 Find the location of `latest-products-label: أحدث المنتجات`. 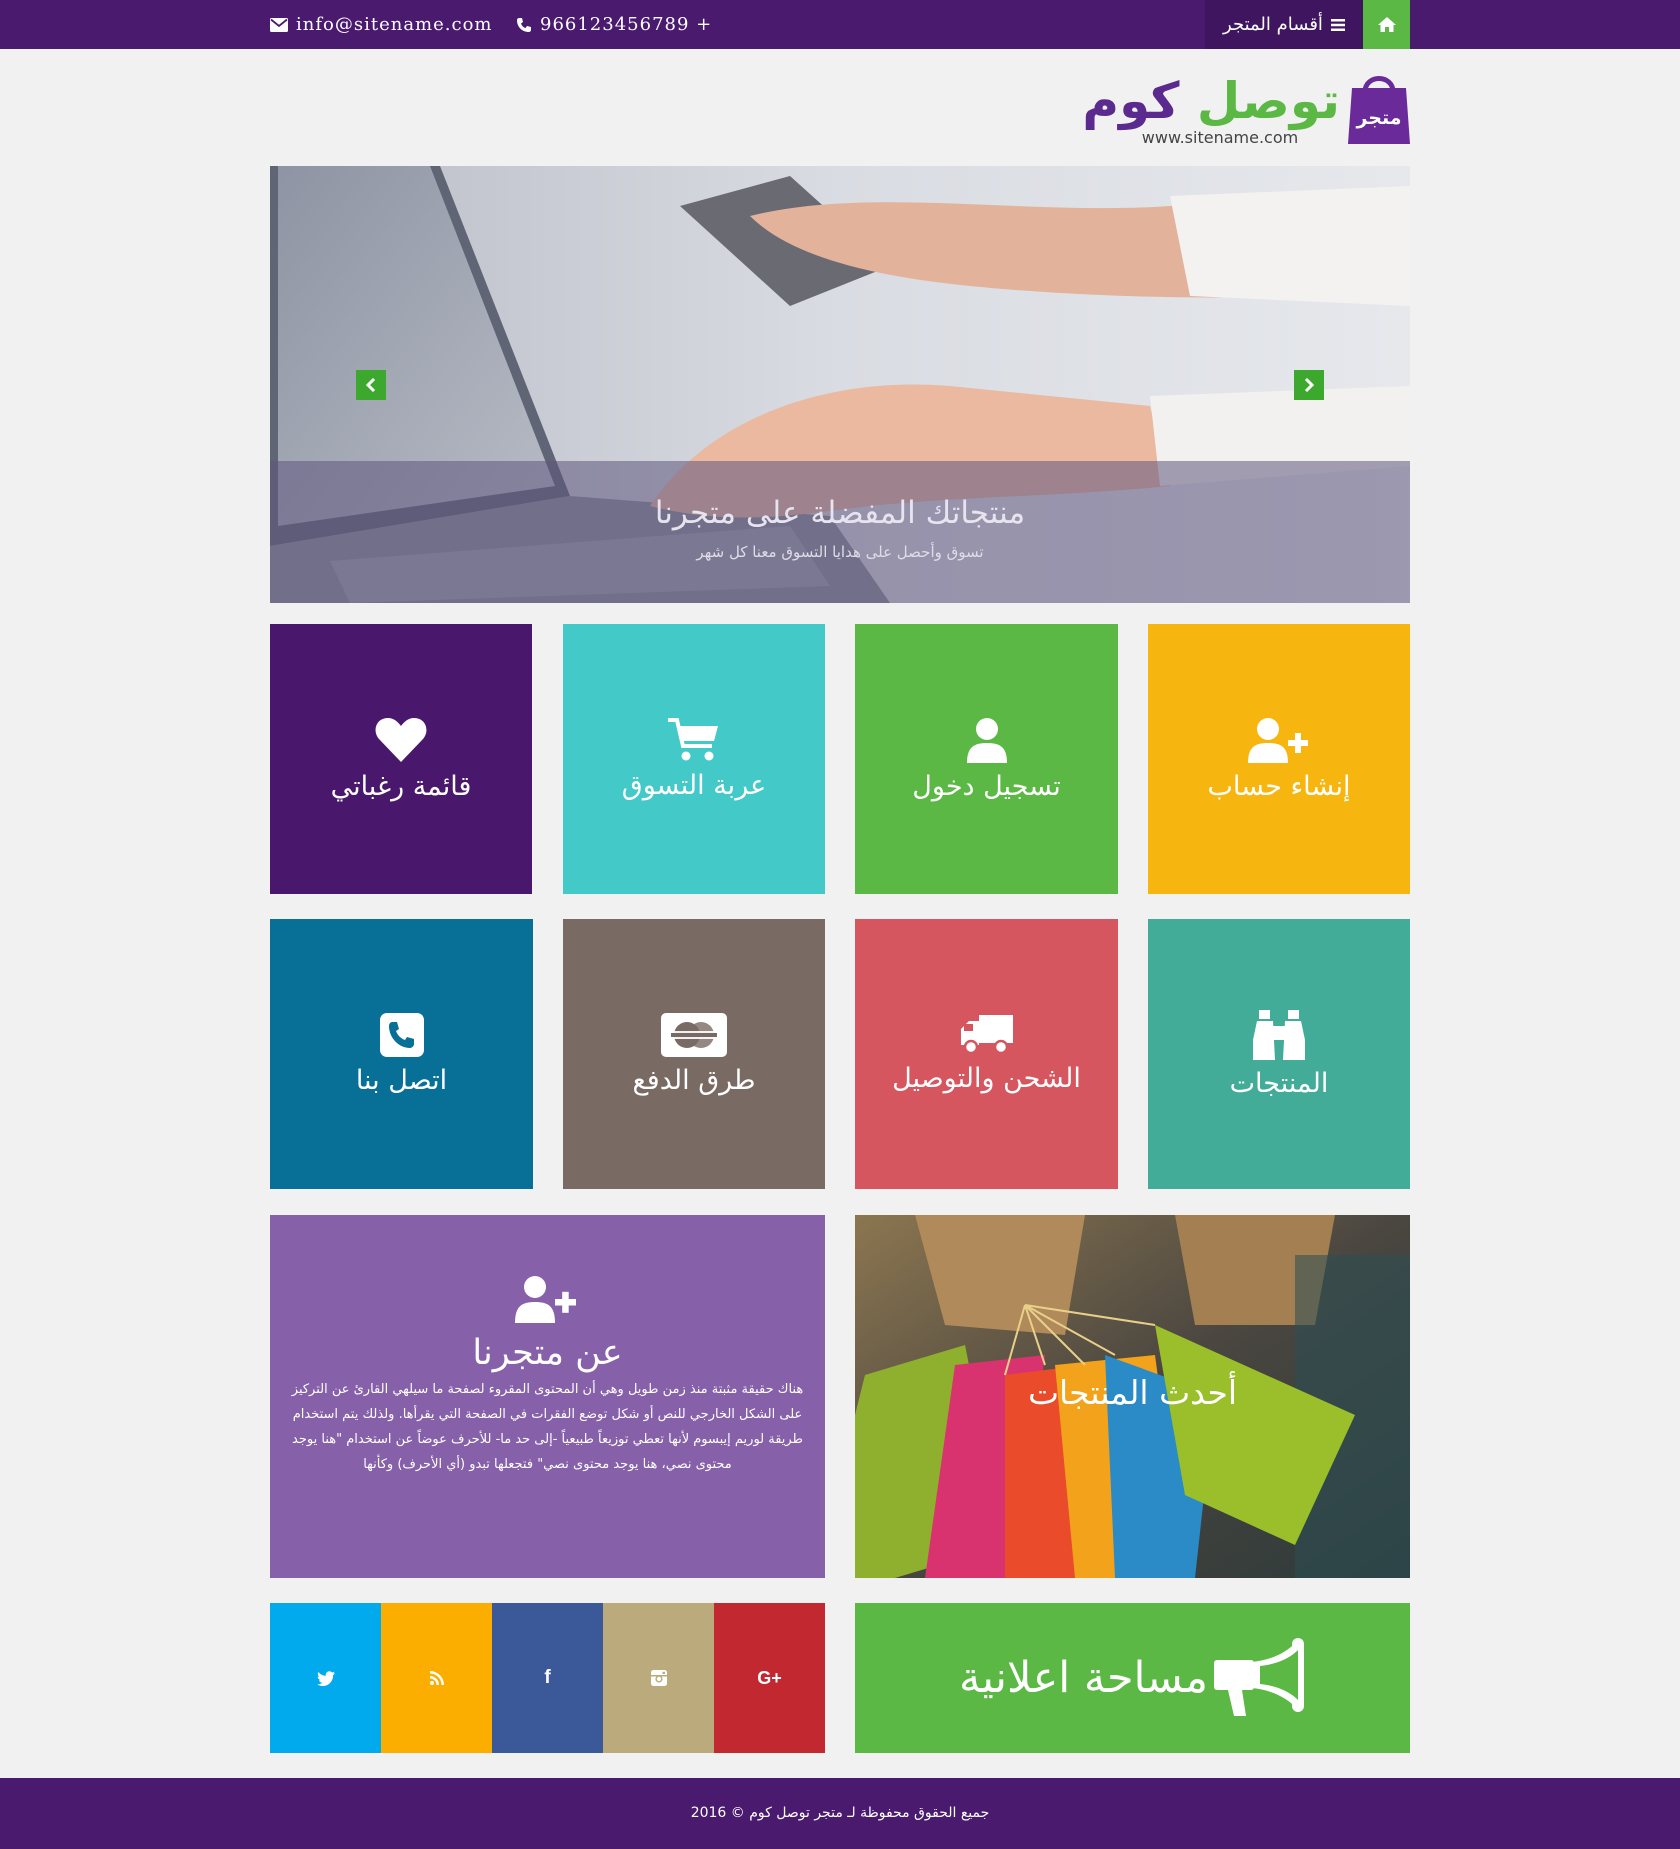

latest-products-label: أحدث المنتجات is located at coordinates (1132, 1392).